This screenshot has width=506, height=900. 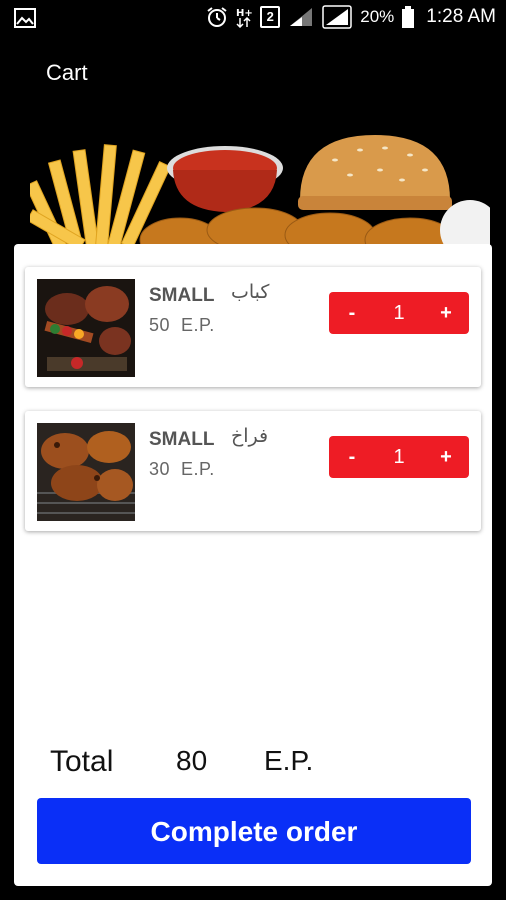 What do you see at coordinates (86, 472) in the screenshot?
I see `chicken-image` at bounding box center [86, 472].